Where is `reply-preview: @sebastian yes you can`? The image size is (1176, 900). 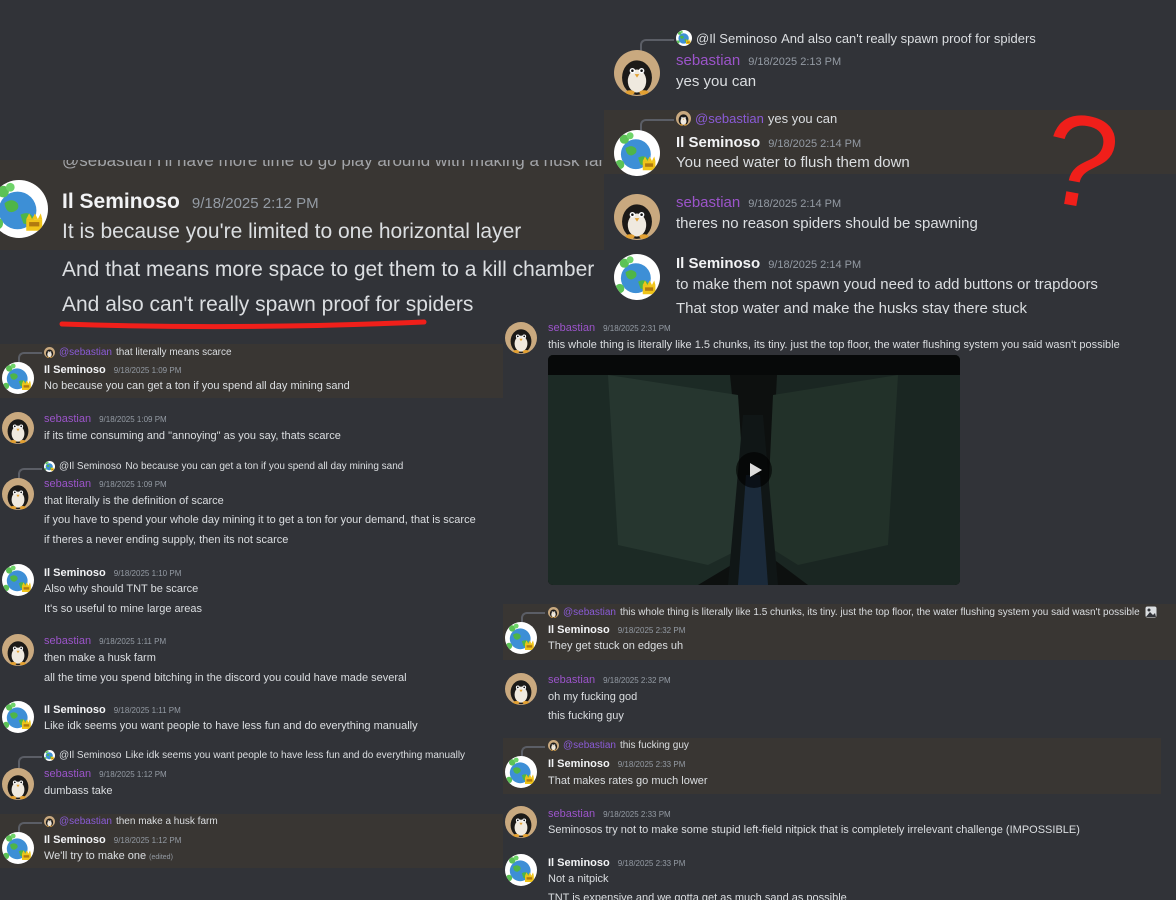
reply-preview: @sebastian yes you can is located at coordinates (756, 118).